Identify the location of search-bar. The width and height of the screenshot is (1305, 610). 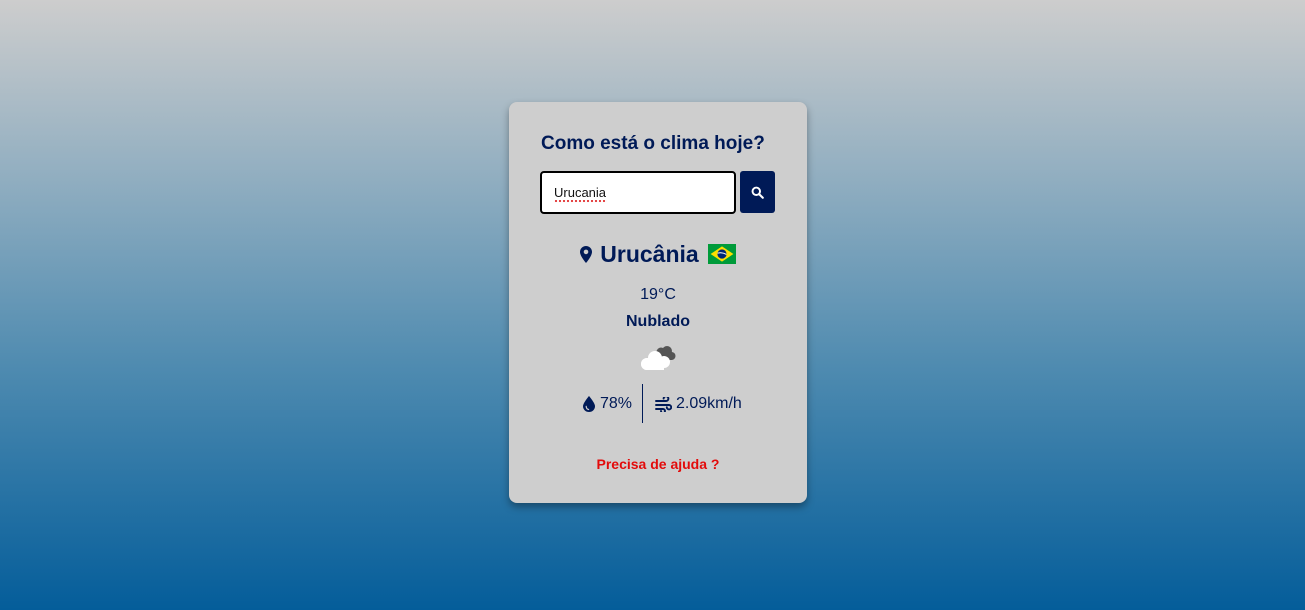
(658, 192).